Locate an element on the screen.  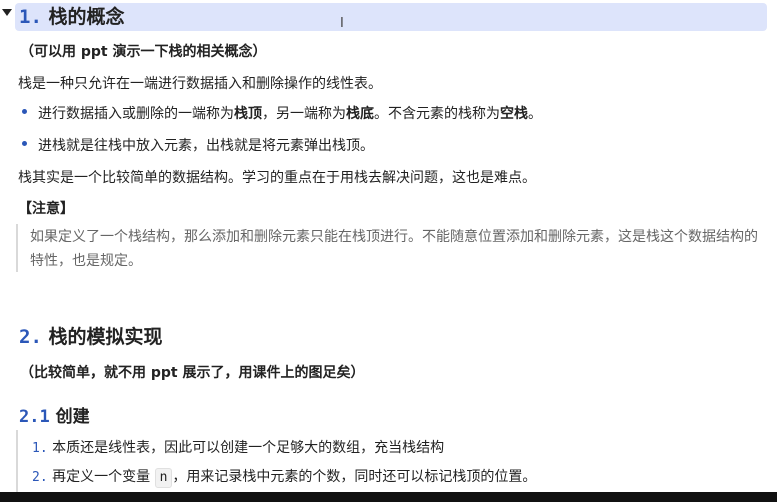
list-item-1: 1. 本质还是线性表，因此可以创建一个足够大的数组，充当栈结构 is located at coordinates (238, 447).